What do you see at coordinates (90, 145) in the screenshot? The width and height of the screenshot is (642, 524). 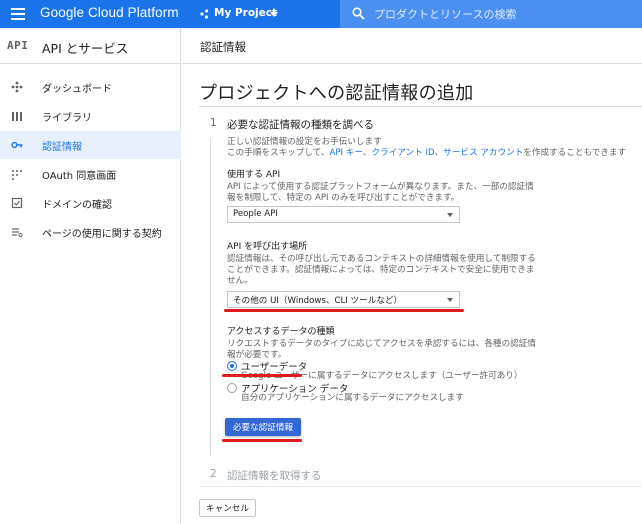 I see `sidebar-item-credentials: 認証情報` at bounding box center [90, 145].